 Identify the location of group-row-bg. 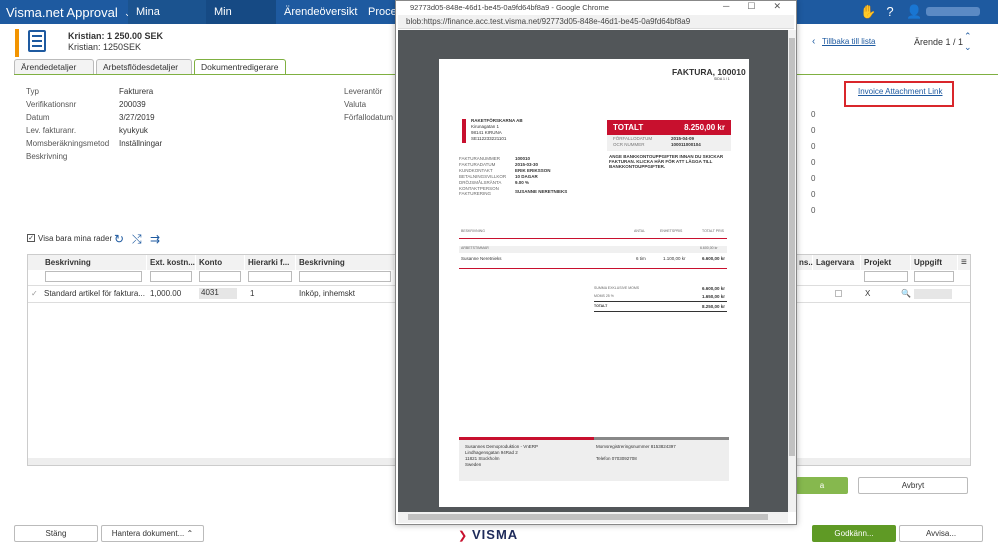
(593, 249).